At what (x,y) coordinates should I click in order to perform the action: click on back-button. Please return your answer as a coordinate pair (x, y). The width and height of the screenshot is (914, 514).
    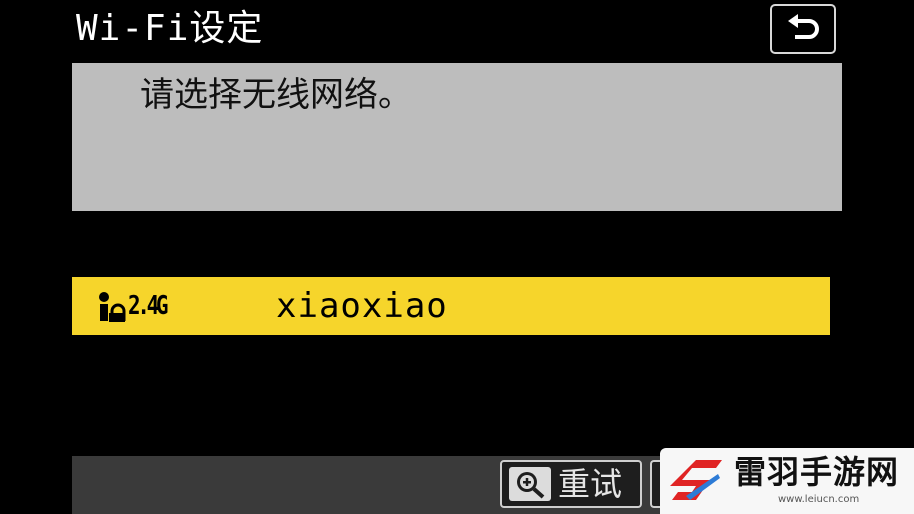
    Looking at the image, I should click on (803, 29).